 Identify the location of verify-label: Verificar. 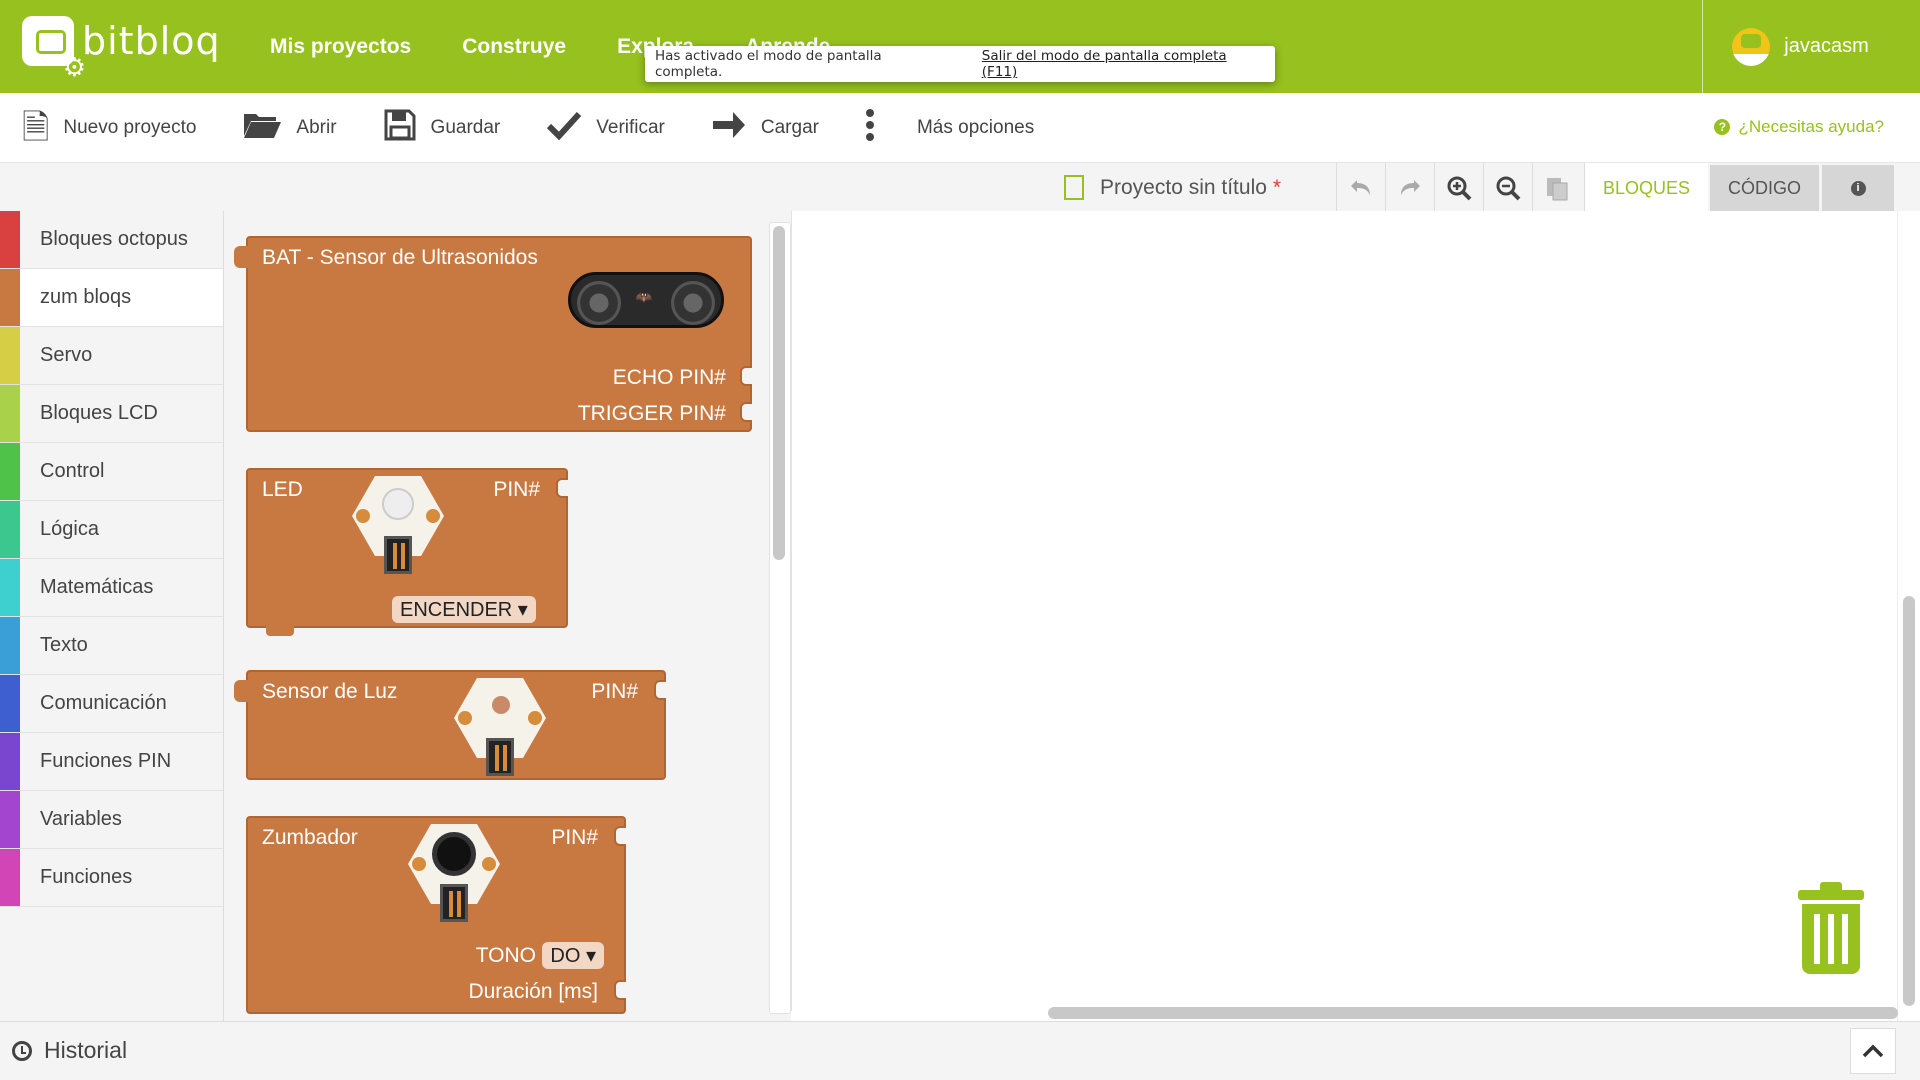
(630, 127).